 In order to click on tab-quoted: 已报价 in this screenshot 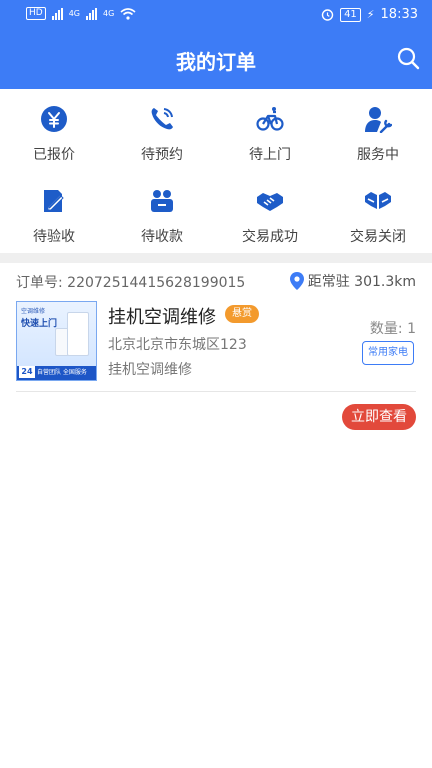, I will do `click(54, 130)`.